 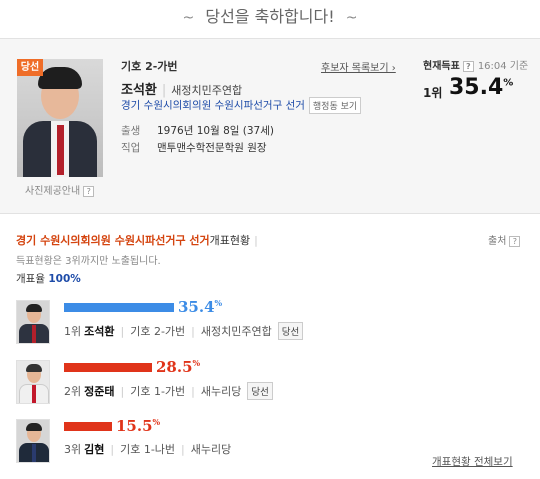 I want to click on rank: 1위, so click(x=73, y=331).